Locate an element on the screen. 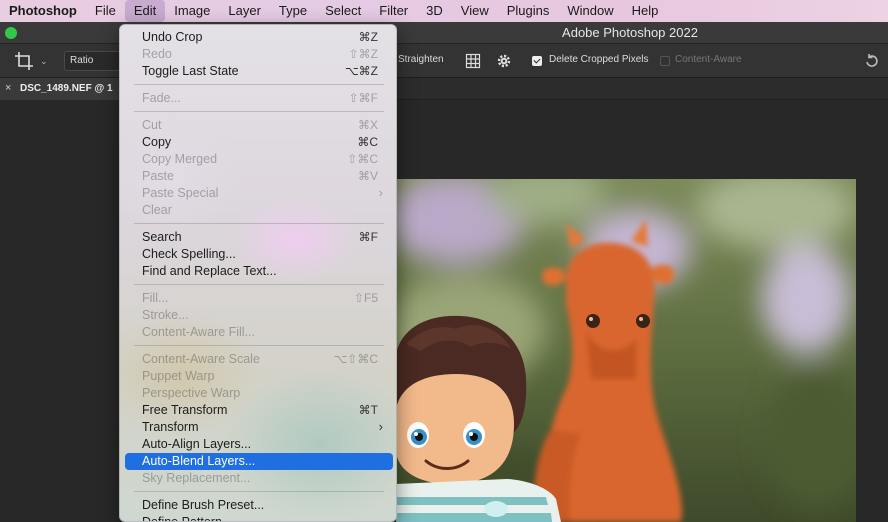 The width and height of the screenshot is (888, 522). delete-cropped-pixels-label: Delete Cropped Pixels is located at coordinates (599, 59).